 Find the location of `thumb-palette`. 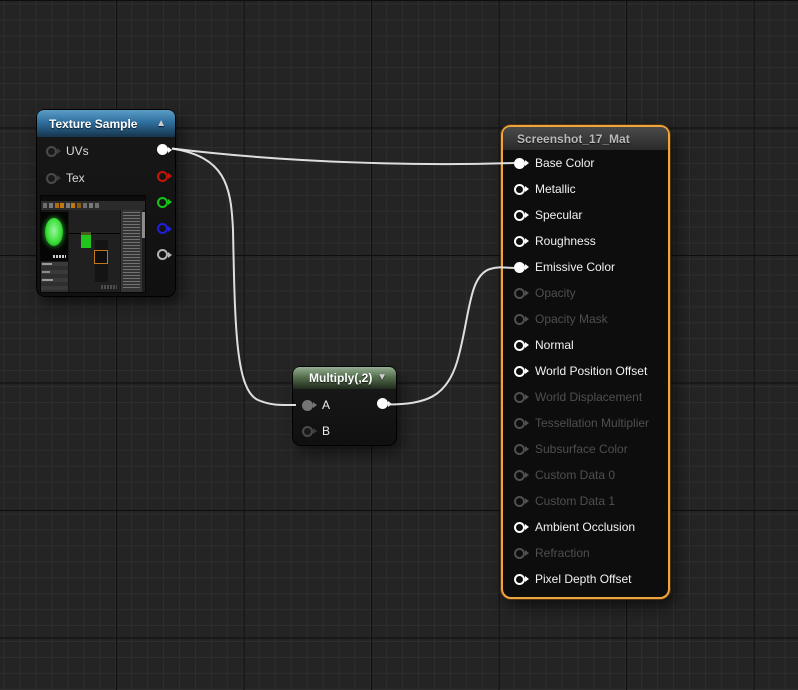

thumb-palette is located at coordinates (133, 251).